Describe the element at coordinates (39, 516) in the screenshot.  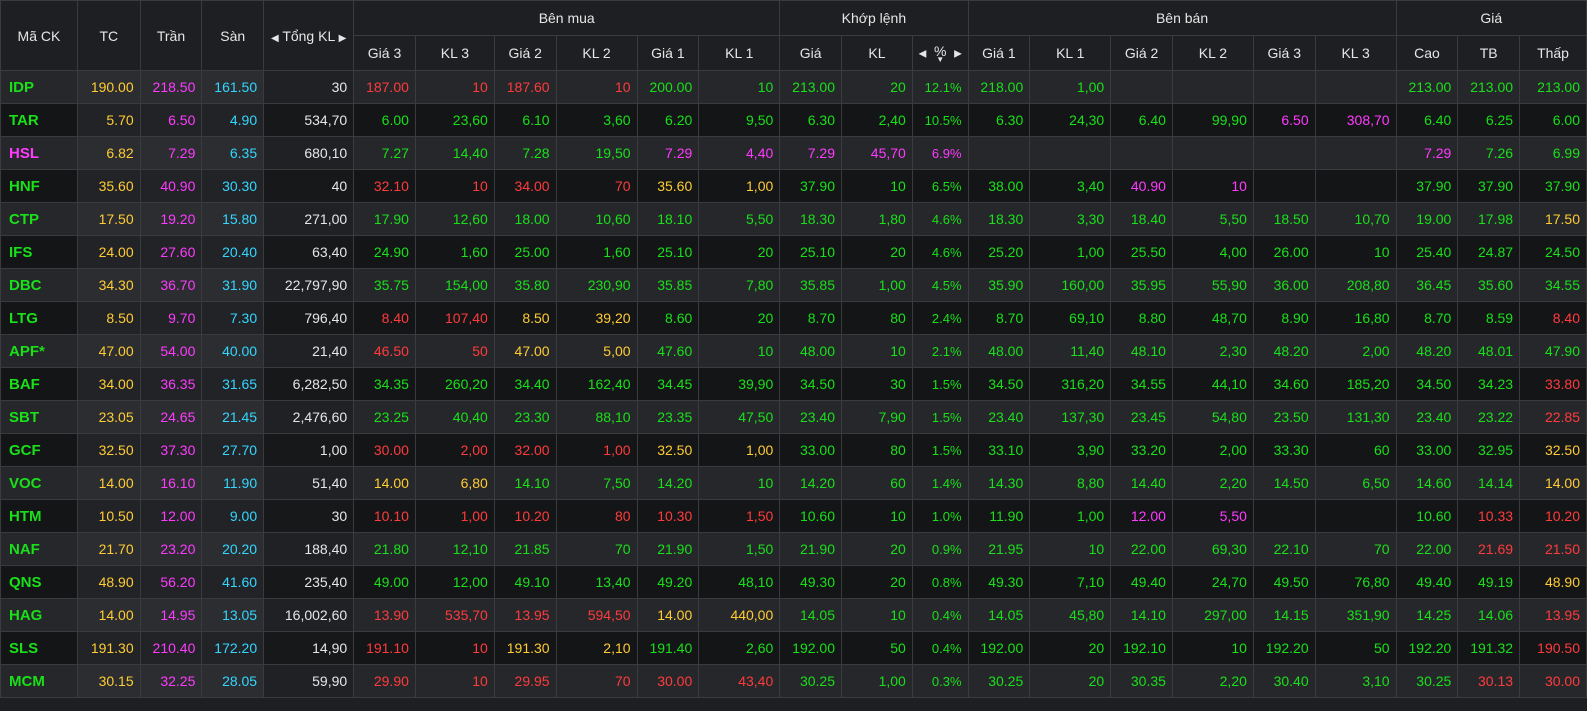
I see `cell-symbol: HTM` at that location.